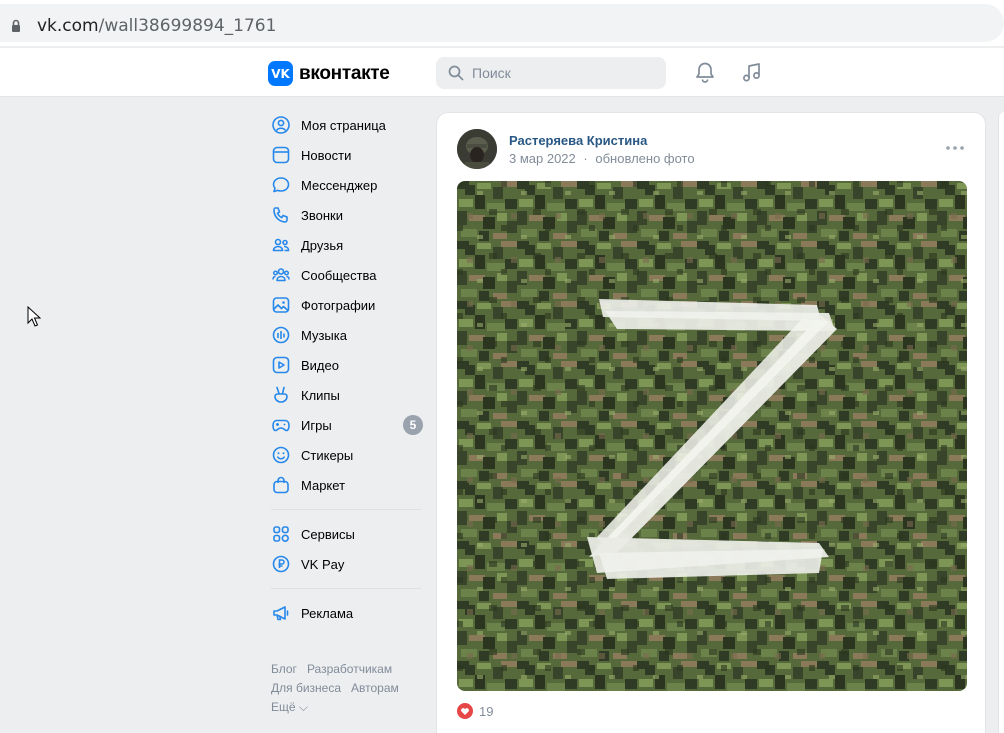 This screenshot has height=733, width=1004. I want to click on sidebar-item-photos: Фотографии, so click(346, 305).